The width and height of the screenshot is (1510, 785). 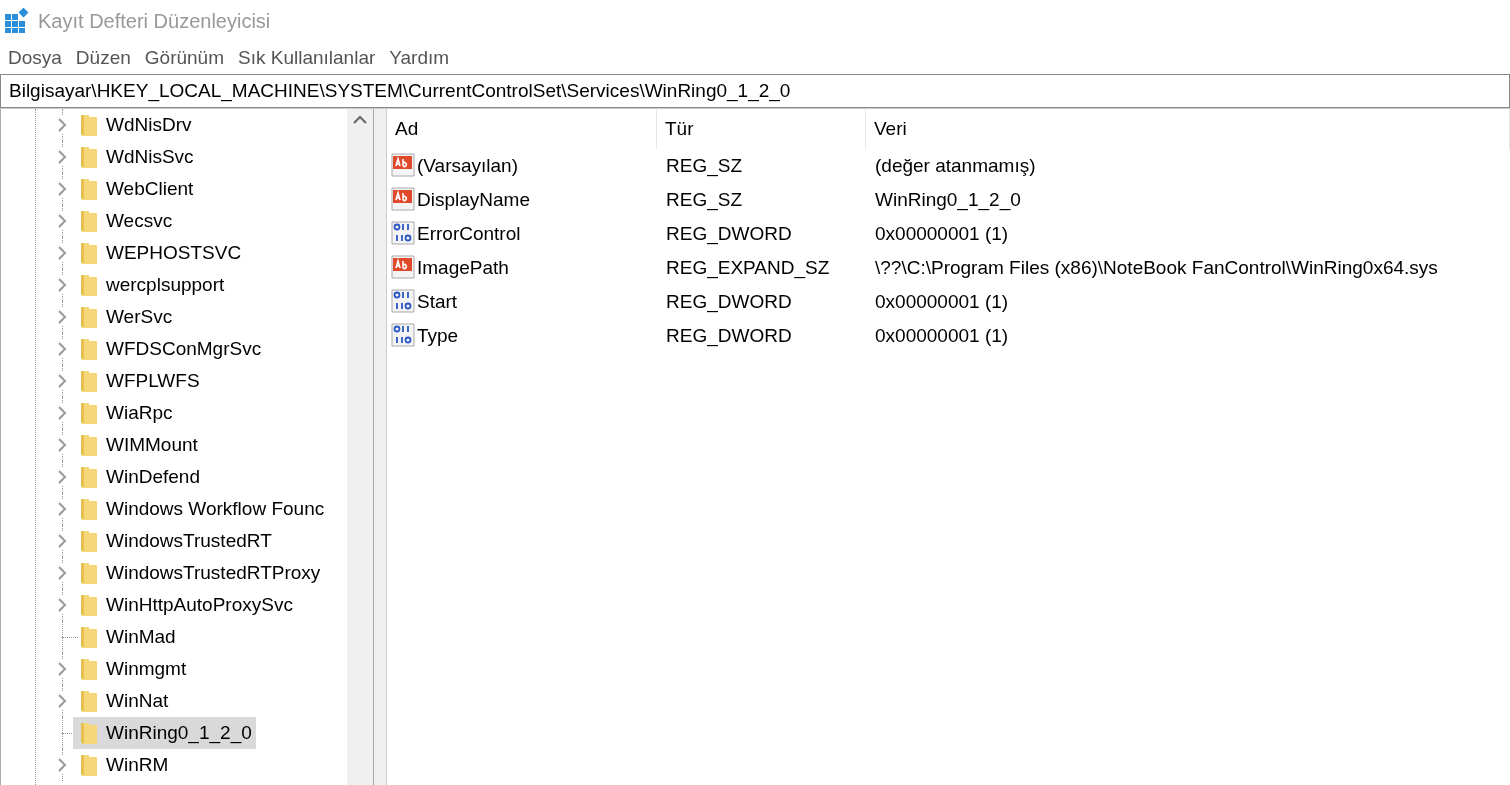 What do you see at coordinates (469, 234) in the screenshot?
I see `value-name: ErrorControl` at bounding box center [469, 234].